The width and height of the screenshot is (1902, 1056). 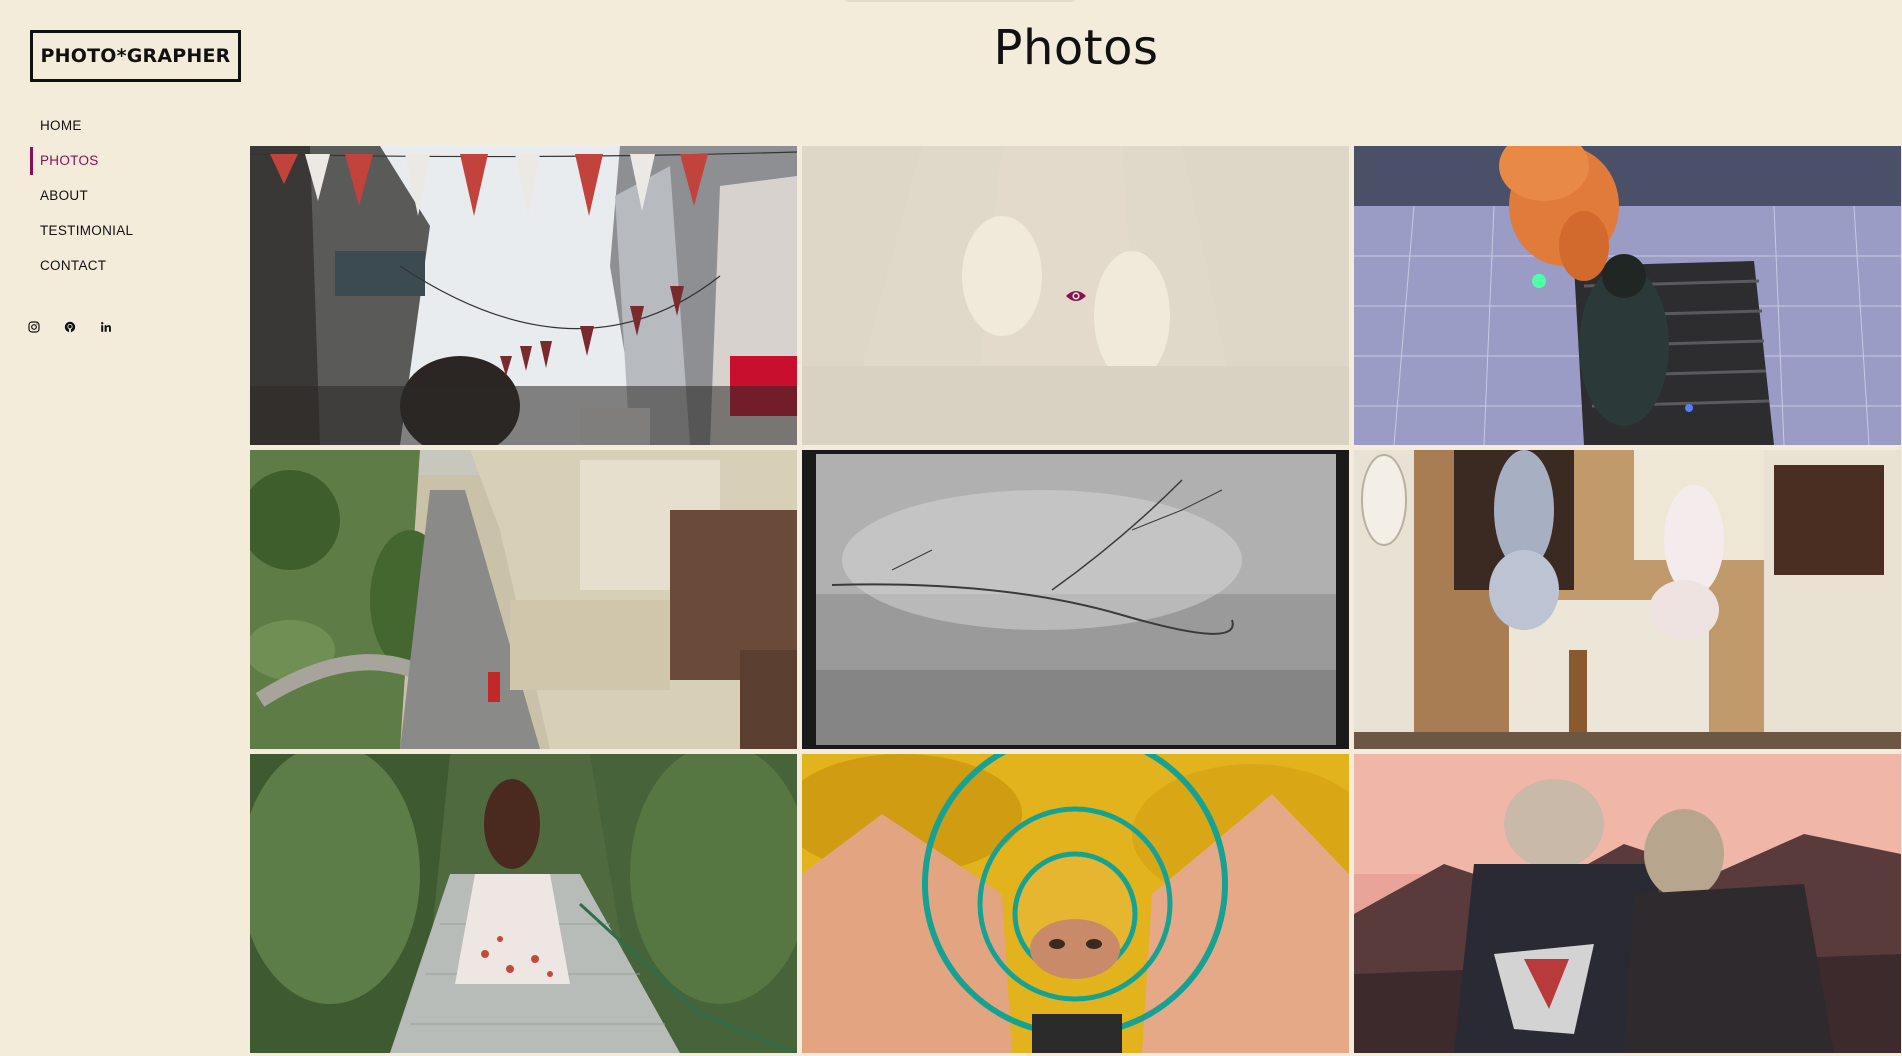 I want to click on brand-logo: PHOTO*GRAPHER, so click(x=135, y=56).